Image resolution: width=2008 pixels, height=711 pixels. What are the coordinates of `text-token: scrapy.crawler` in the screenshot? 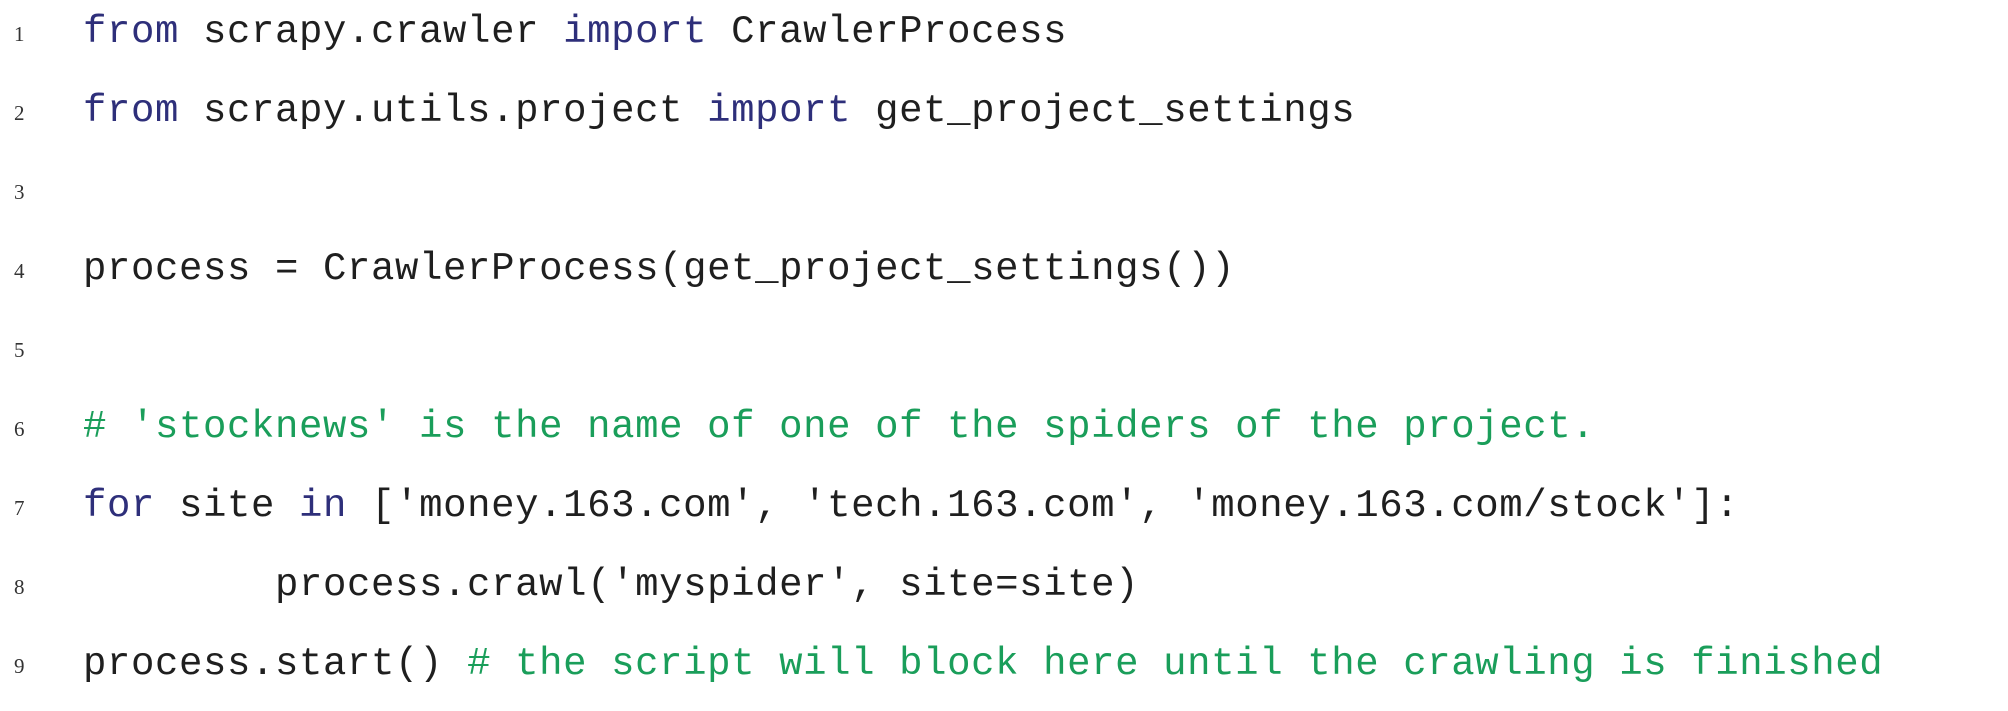 It's located at (371, 32).